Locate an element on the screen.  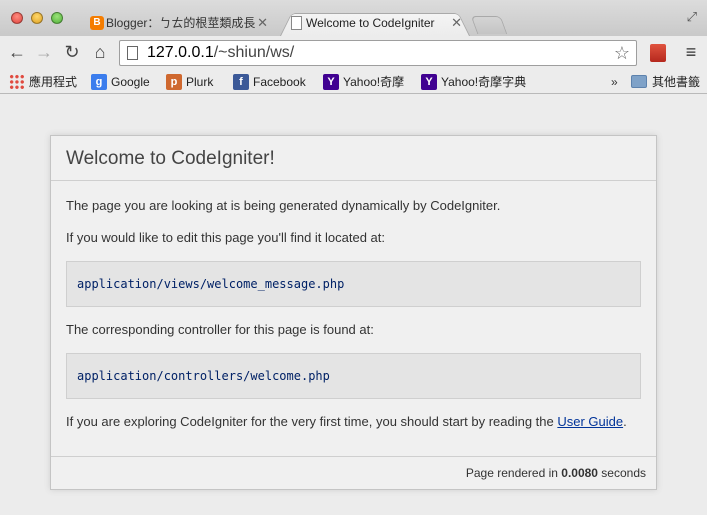
tab-blogger: B Blogger：ㄅㄊ的根莖類成長日記 ✕ is located at coordinates (178, 23).